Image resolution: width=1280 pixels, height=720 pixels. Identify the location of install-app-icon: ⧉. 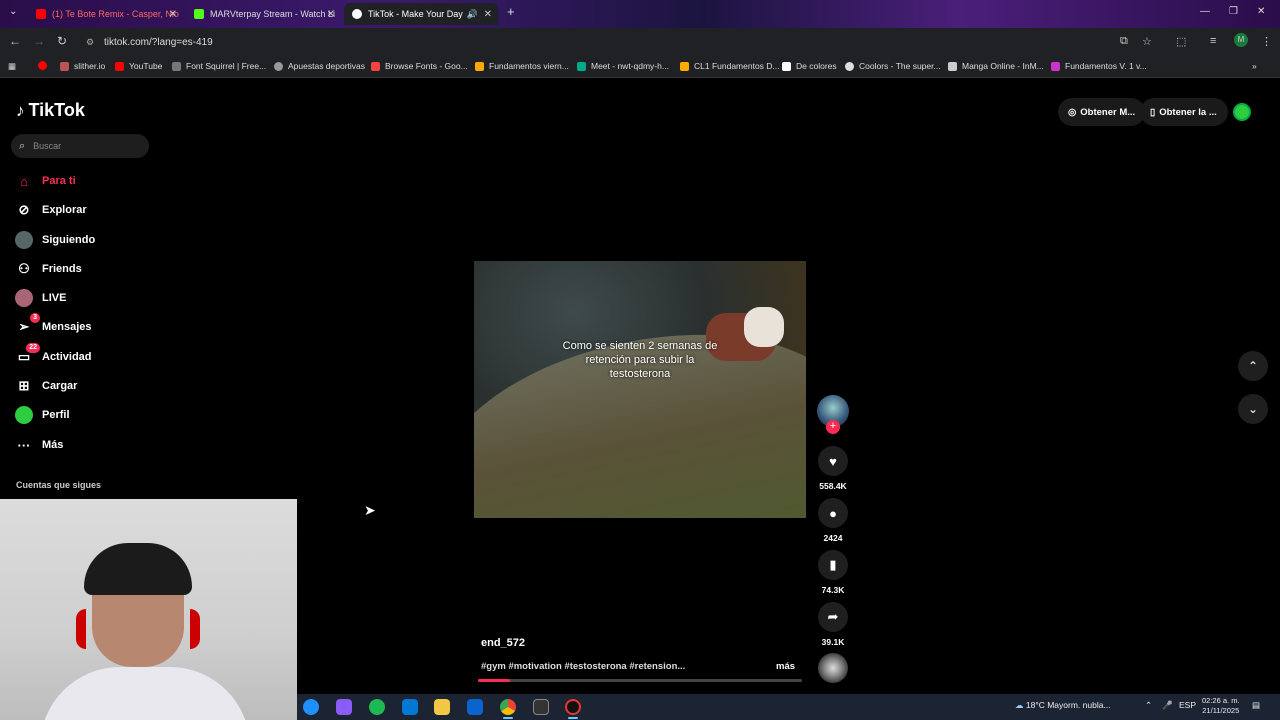
(1124, 41).